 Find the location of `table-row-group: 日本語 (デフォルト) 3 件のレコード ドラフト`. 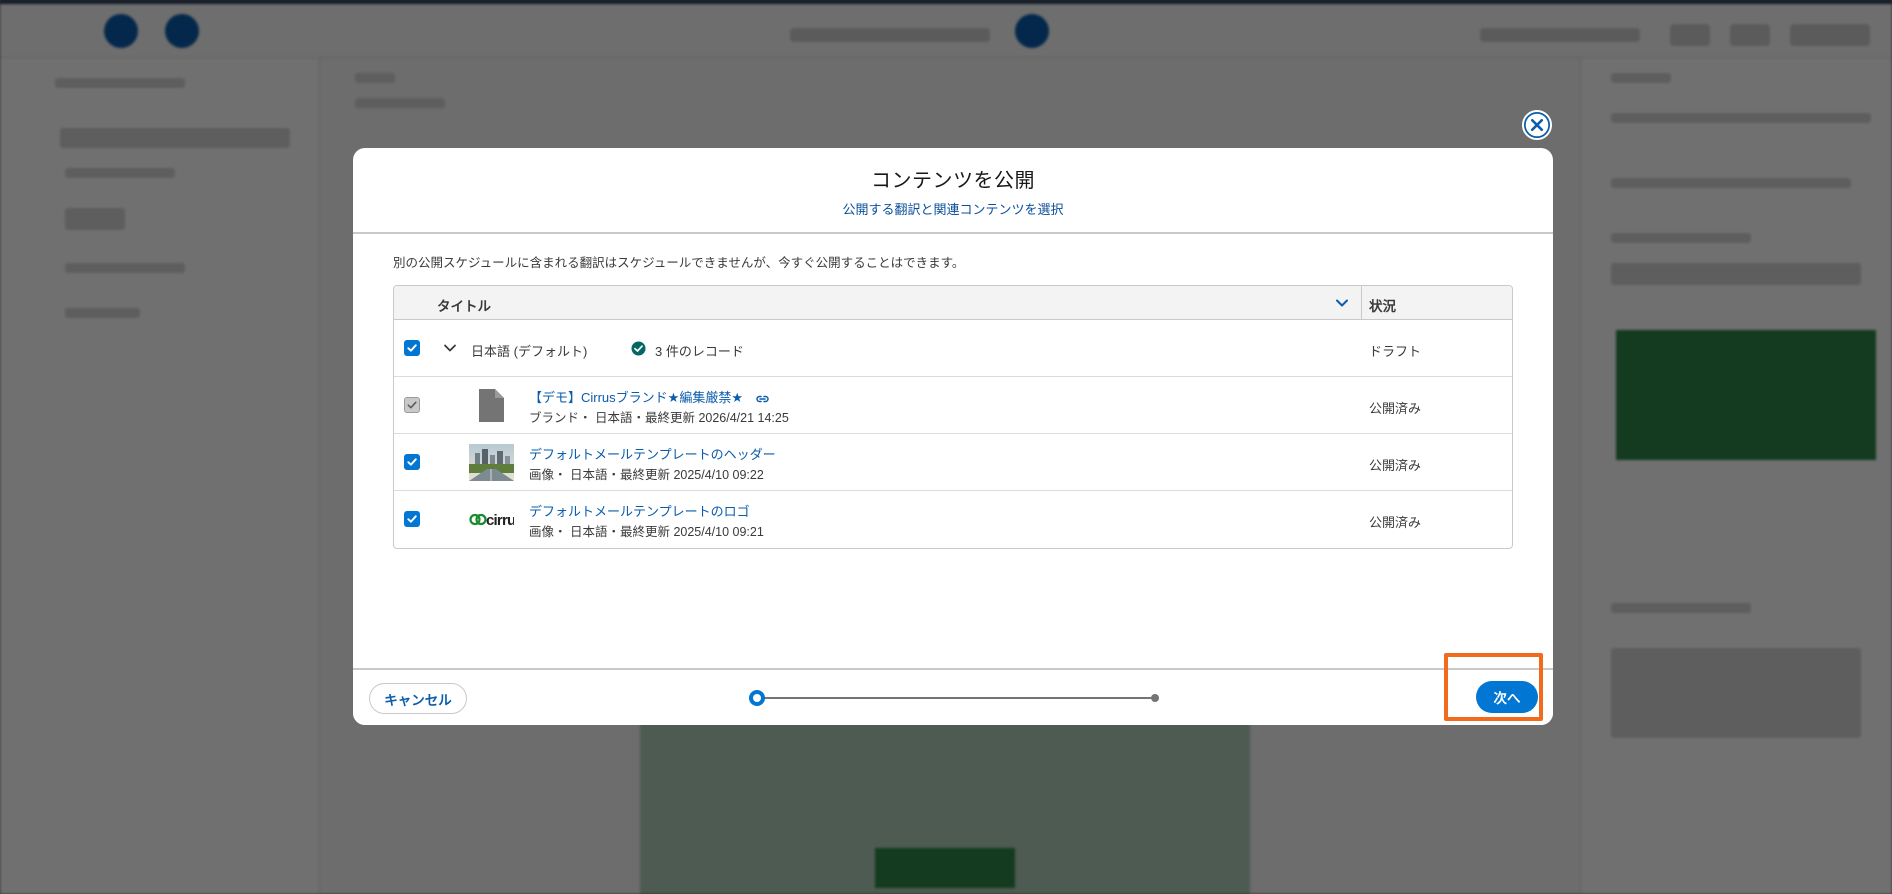

table-row-group: 日本語 (デフォルト) 3 件のレコード ドラフト is located at coordinates (953, 348).